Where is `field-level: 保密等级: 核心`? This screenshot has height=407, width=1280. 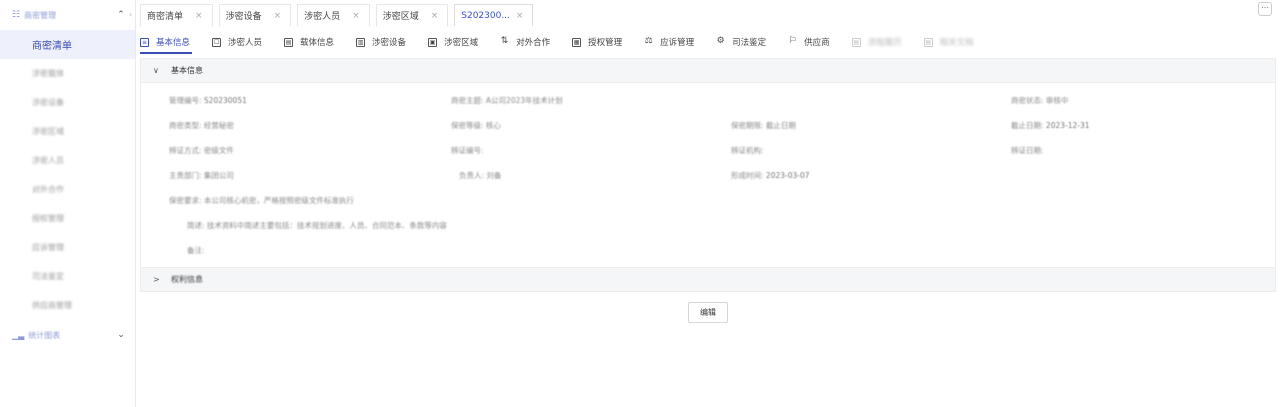 field-level: 保密等级: 核心 is located at coordinates (476, 125).